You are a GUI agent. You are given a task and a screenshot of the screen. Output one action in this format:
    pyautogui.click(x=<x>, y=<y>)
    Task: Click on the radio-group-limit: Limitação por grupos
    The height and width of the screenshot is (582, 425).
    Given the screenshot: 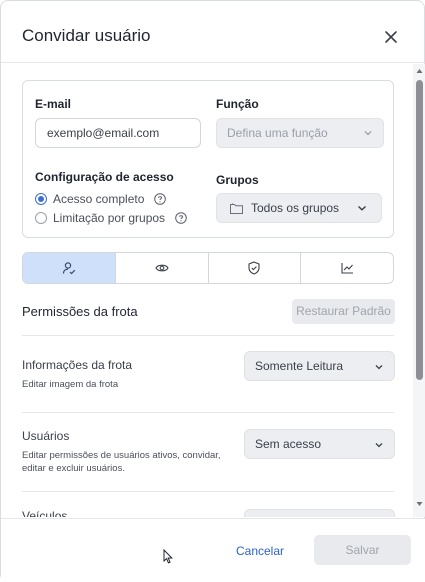 What is the action you would take?
    pyautogui.click(x=111, y=218)
    